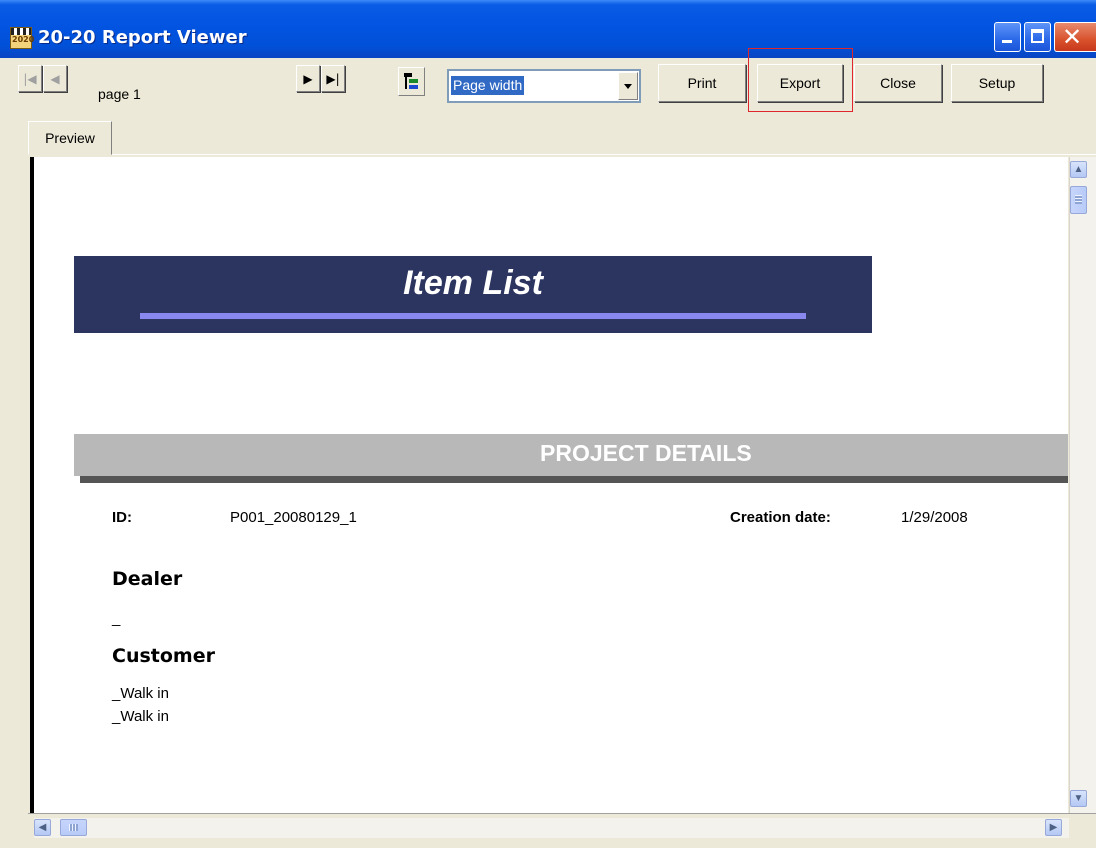  I want to click on next-page-button: ▶, so click(308, 78).